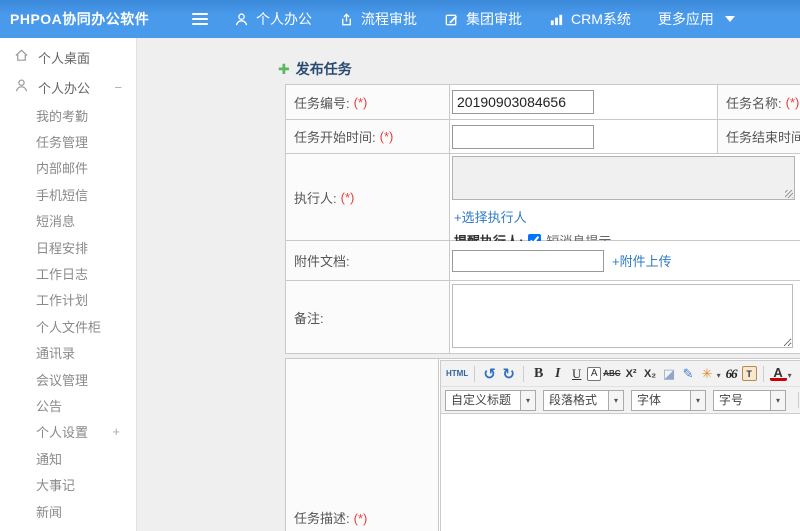  I want to click on sidebar-item-工作计划: 工作计划, so click(68, 300).